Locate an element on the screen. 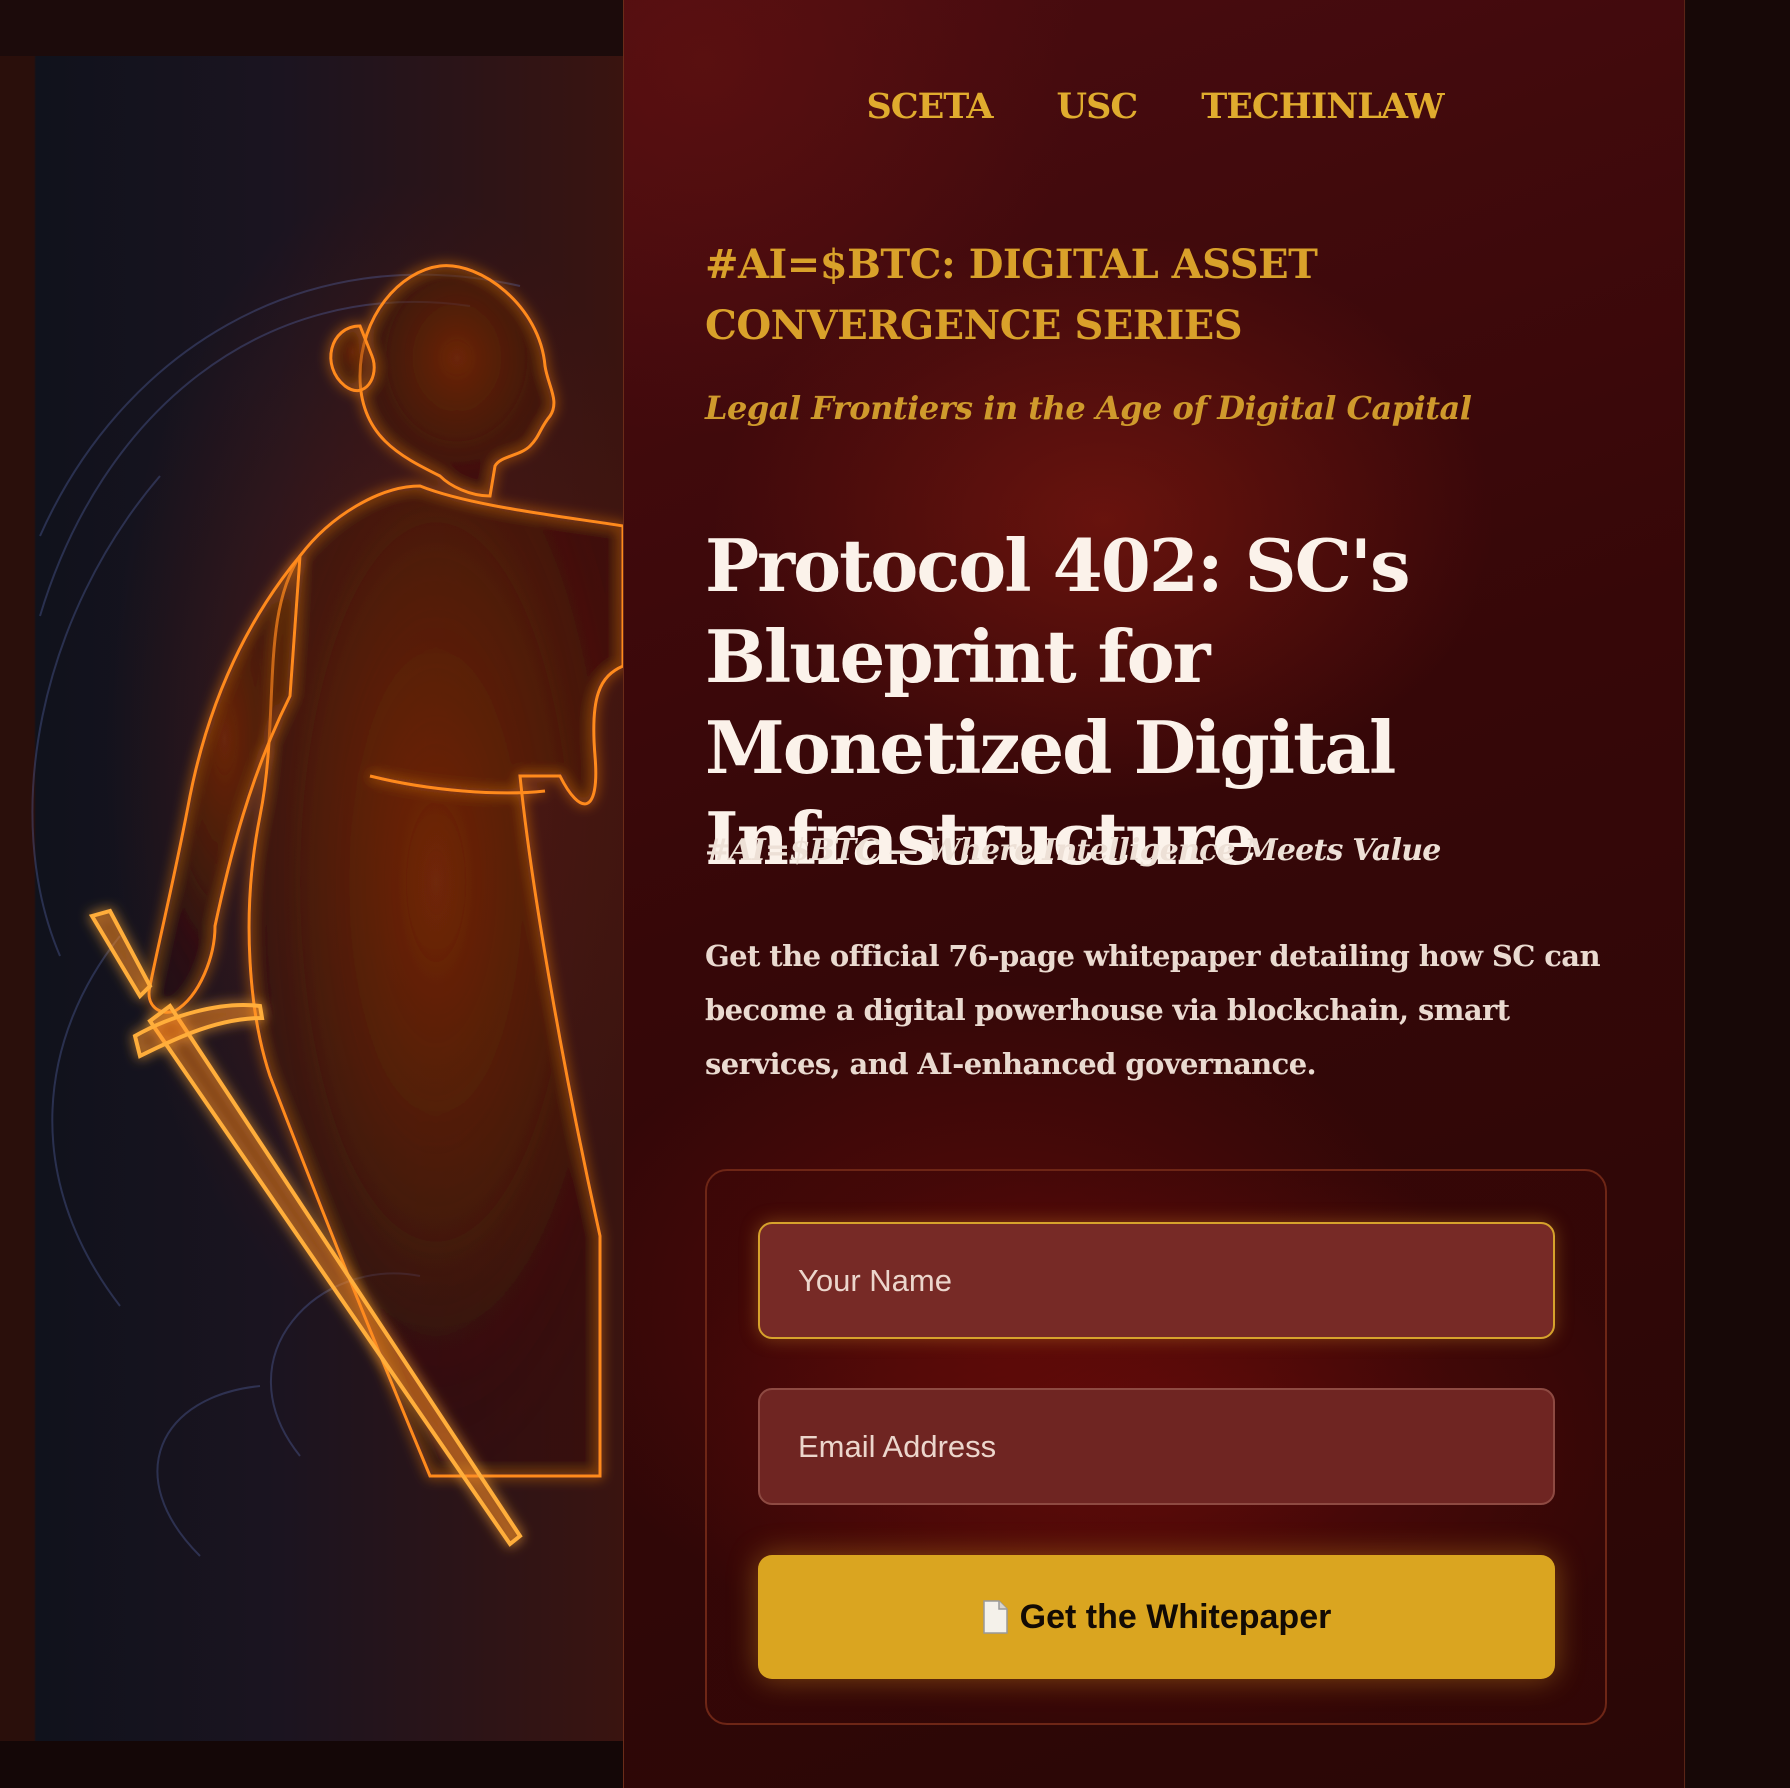 The image size is (1790, 1788). get-whitepaper-label: Get the Whitepaper is located at coordinates (1175, 1616).